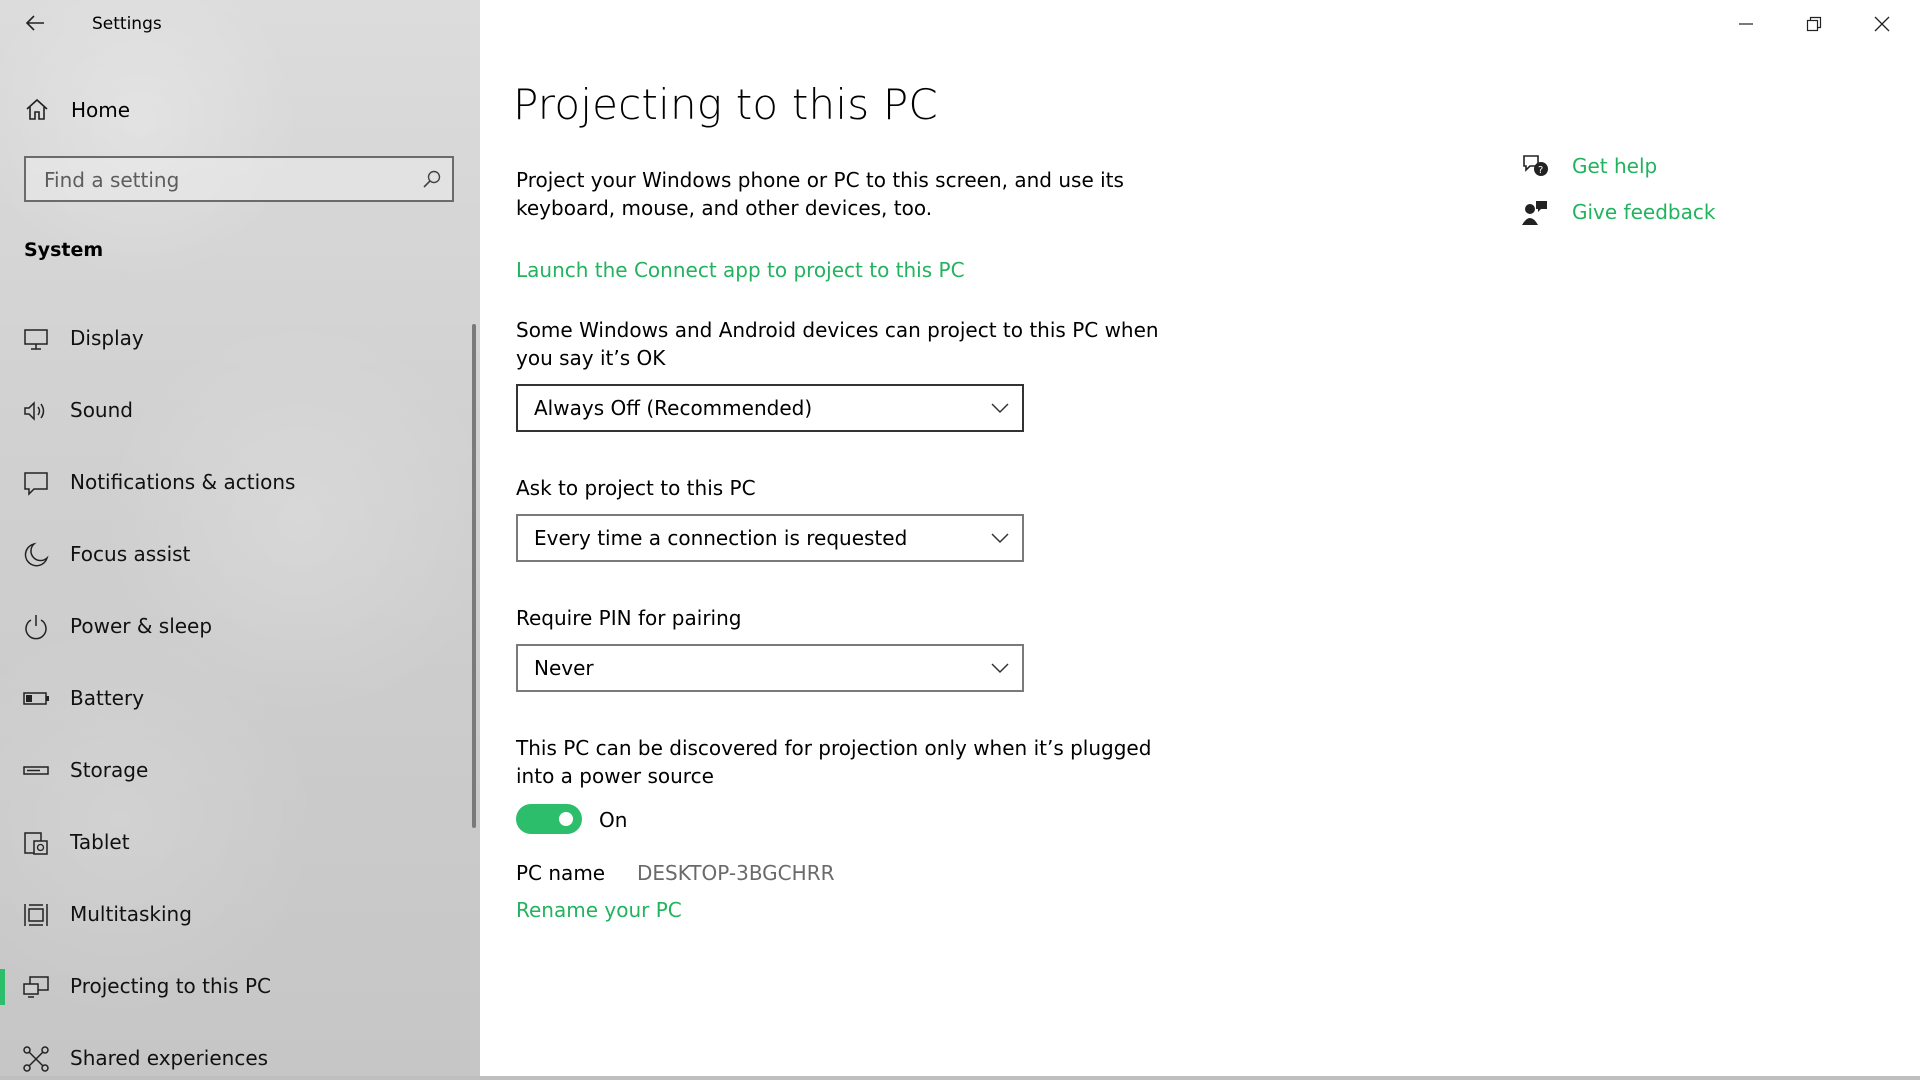 The height and width of the screenshot is (1080, 1920). What do you see at coordinates (183, 482) in the screenshot?
I see `sidebar-item-label: Notifications & actions` at bounding box center [183, 482].